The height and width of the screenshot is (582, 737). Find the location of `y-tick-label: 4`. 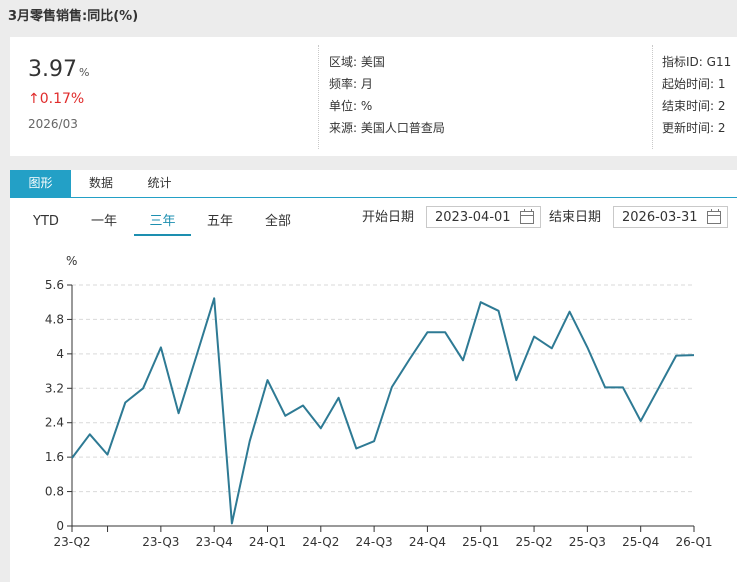

y-tick-label: 4 is located at coordinates (60, 354).